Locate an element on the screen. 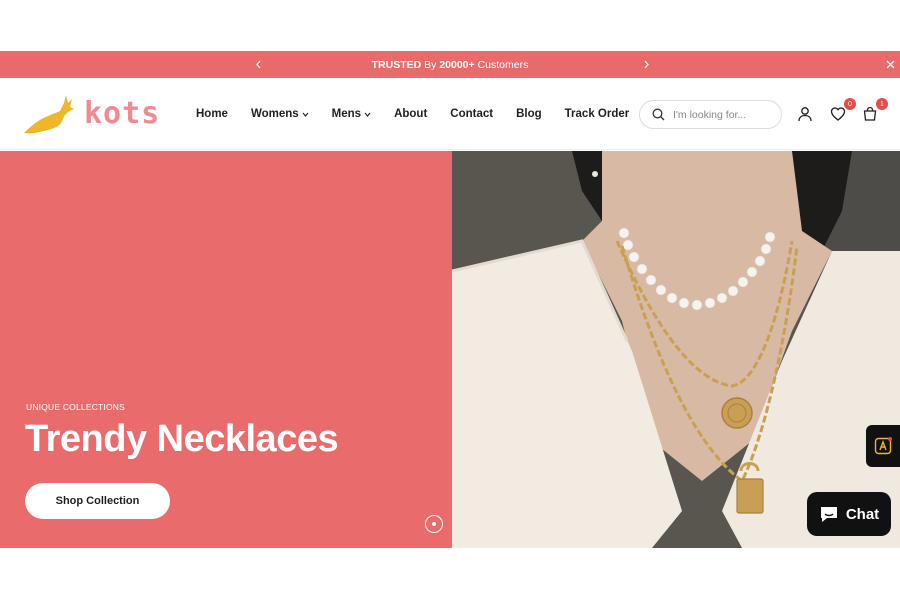 This screenshot has height=600, width=900. wishlist-count-badge: 0 is located at coordinates (850, 104).